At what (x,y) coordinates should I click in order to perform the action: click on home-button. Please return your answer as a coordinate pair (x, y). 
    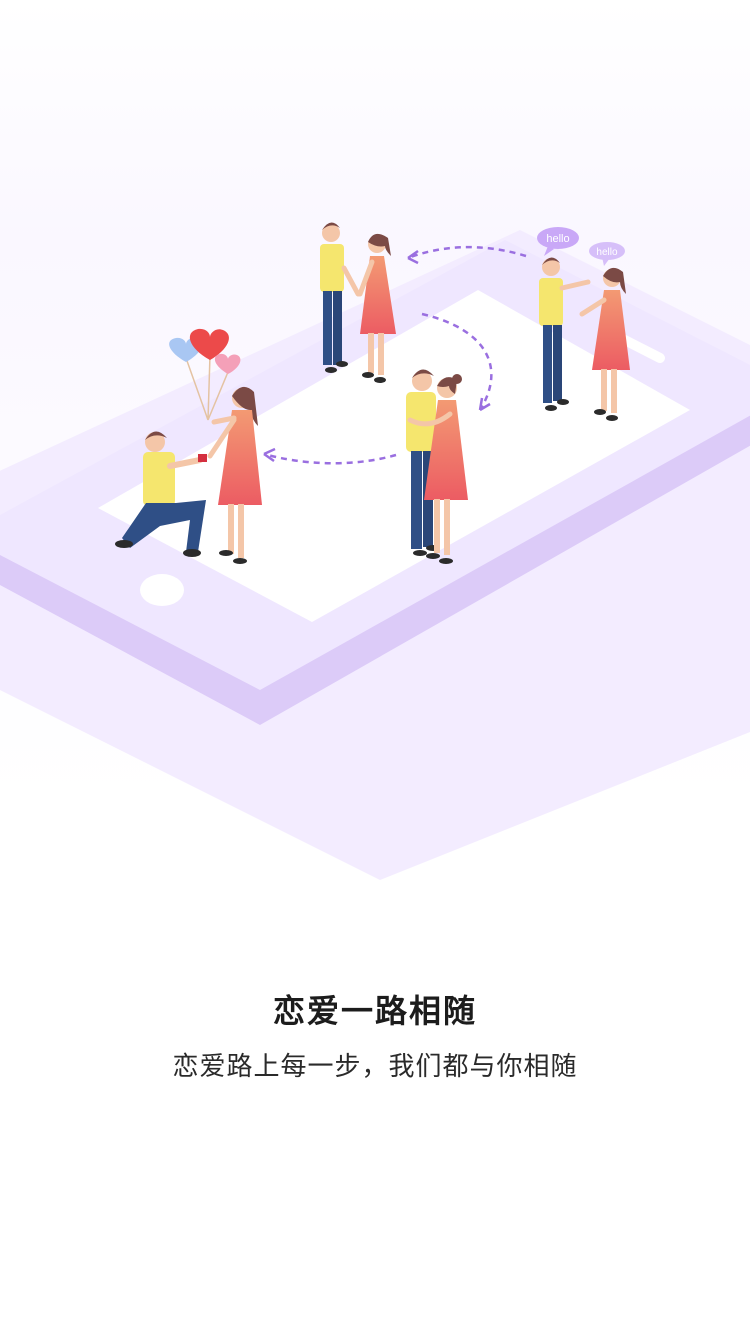
    Looking at the image, I should click on (162, 590).